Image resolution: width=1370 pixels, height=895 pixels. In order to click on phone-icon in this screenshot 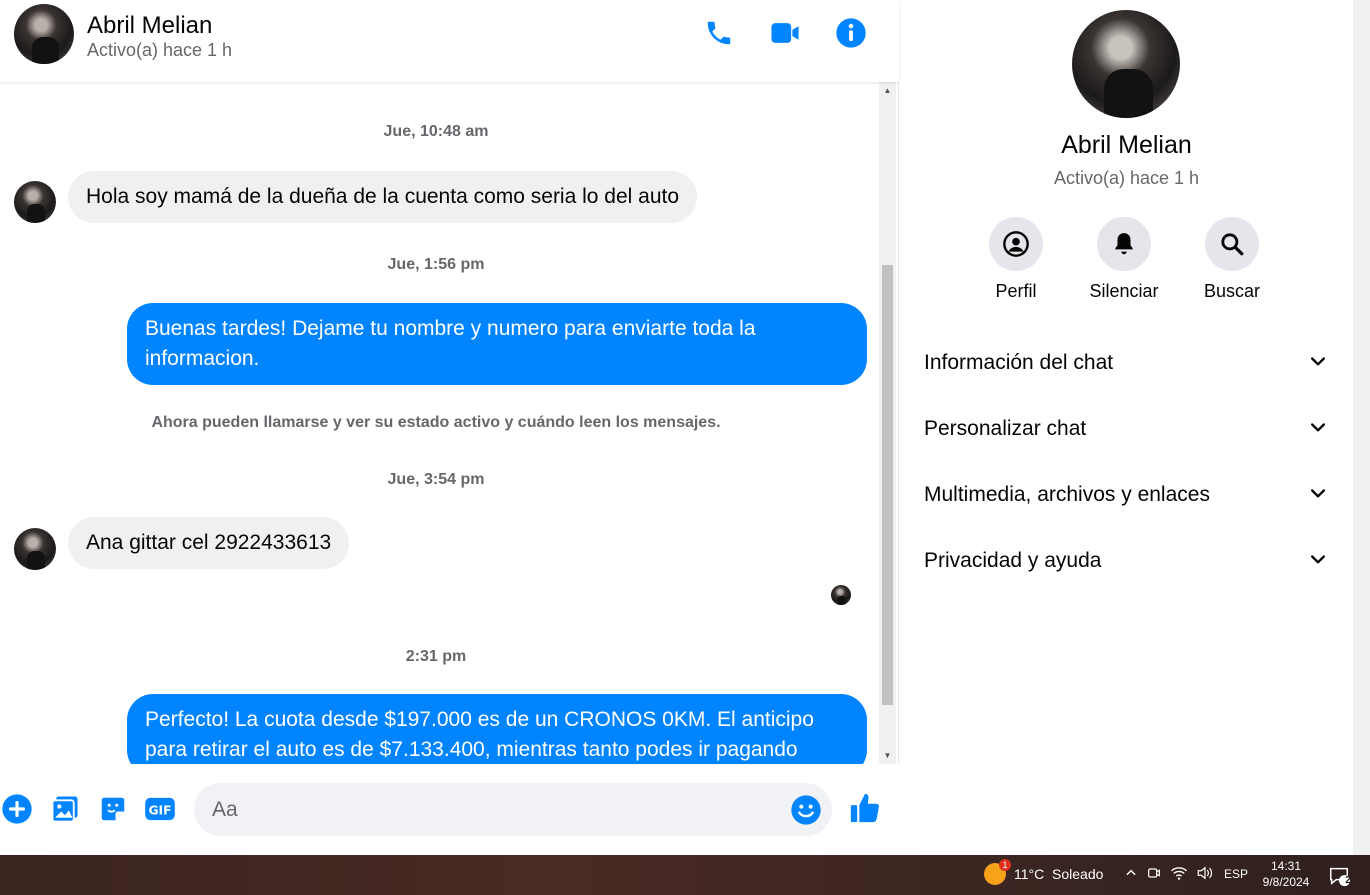, I will do `click(719, 33)`.